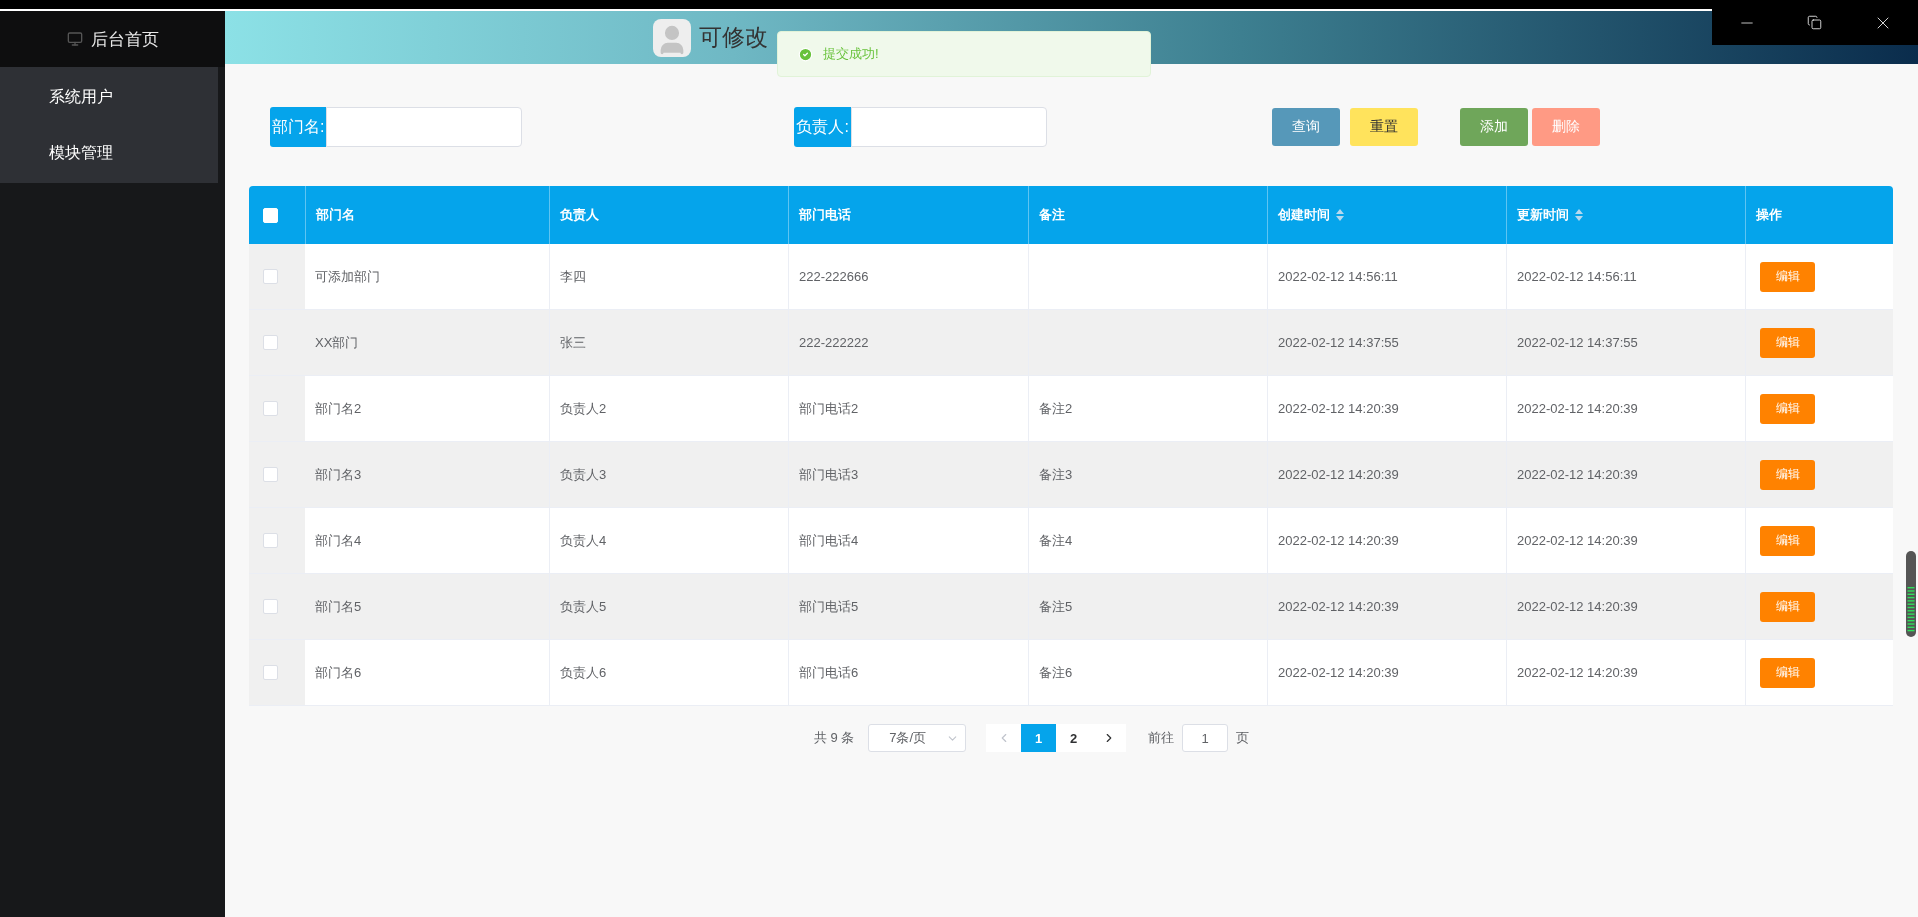 This screenshot has width=1918, height=917. I want to click on table-cell: 备注5, so click(1056, 606).